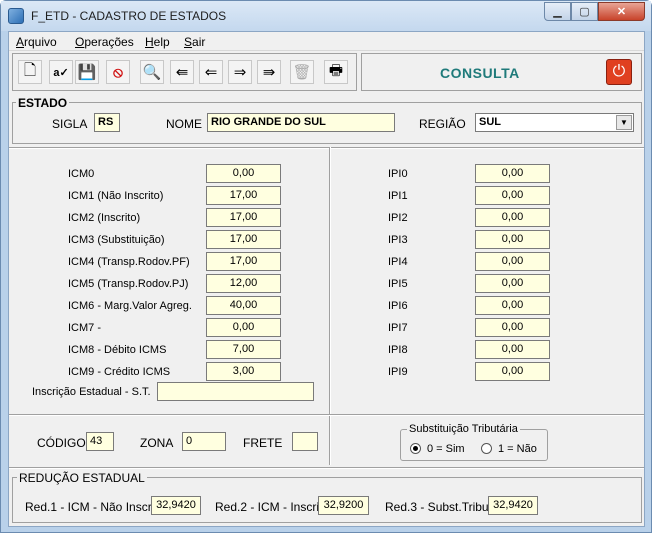 The height and width of the screenshot is (533, 652). Describe the element at coordinates (70, 124) in the screenshot. I see `sigla-label: SIGLA` at that location.